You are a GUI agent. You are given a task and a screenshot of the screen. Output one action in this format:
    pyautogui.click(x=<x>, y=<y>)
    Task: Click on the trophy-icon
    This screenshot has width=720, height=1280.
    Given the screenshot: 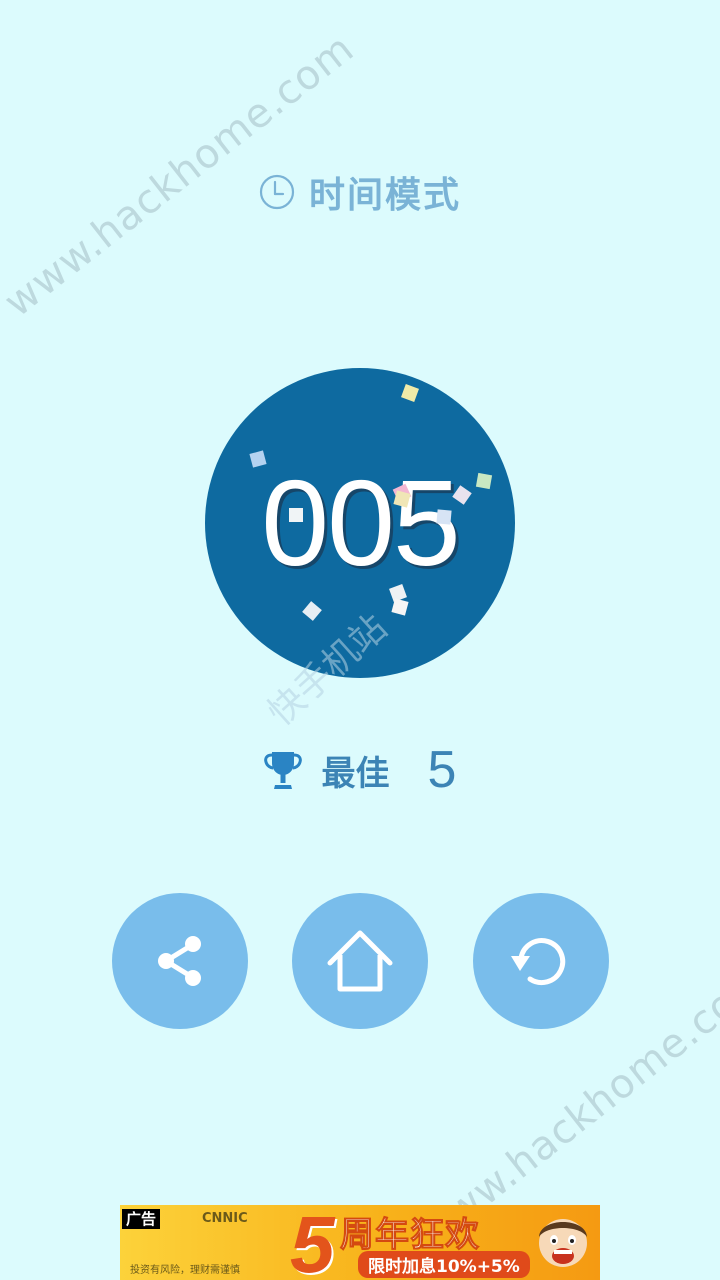 What is the action you would take?
    pyautogui.click(x=292, y=770)
    